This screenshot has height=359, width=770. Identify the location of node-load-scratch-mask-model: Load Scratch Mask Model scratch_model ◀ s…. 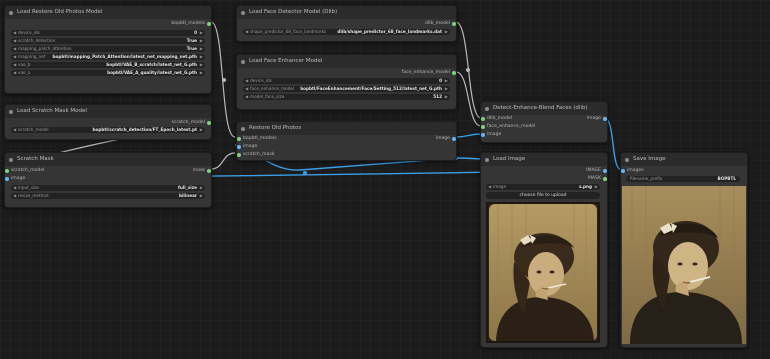
(108, 122).